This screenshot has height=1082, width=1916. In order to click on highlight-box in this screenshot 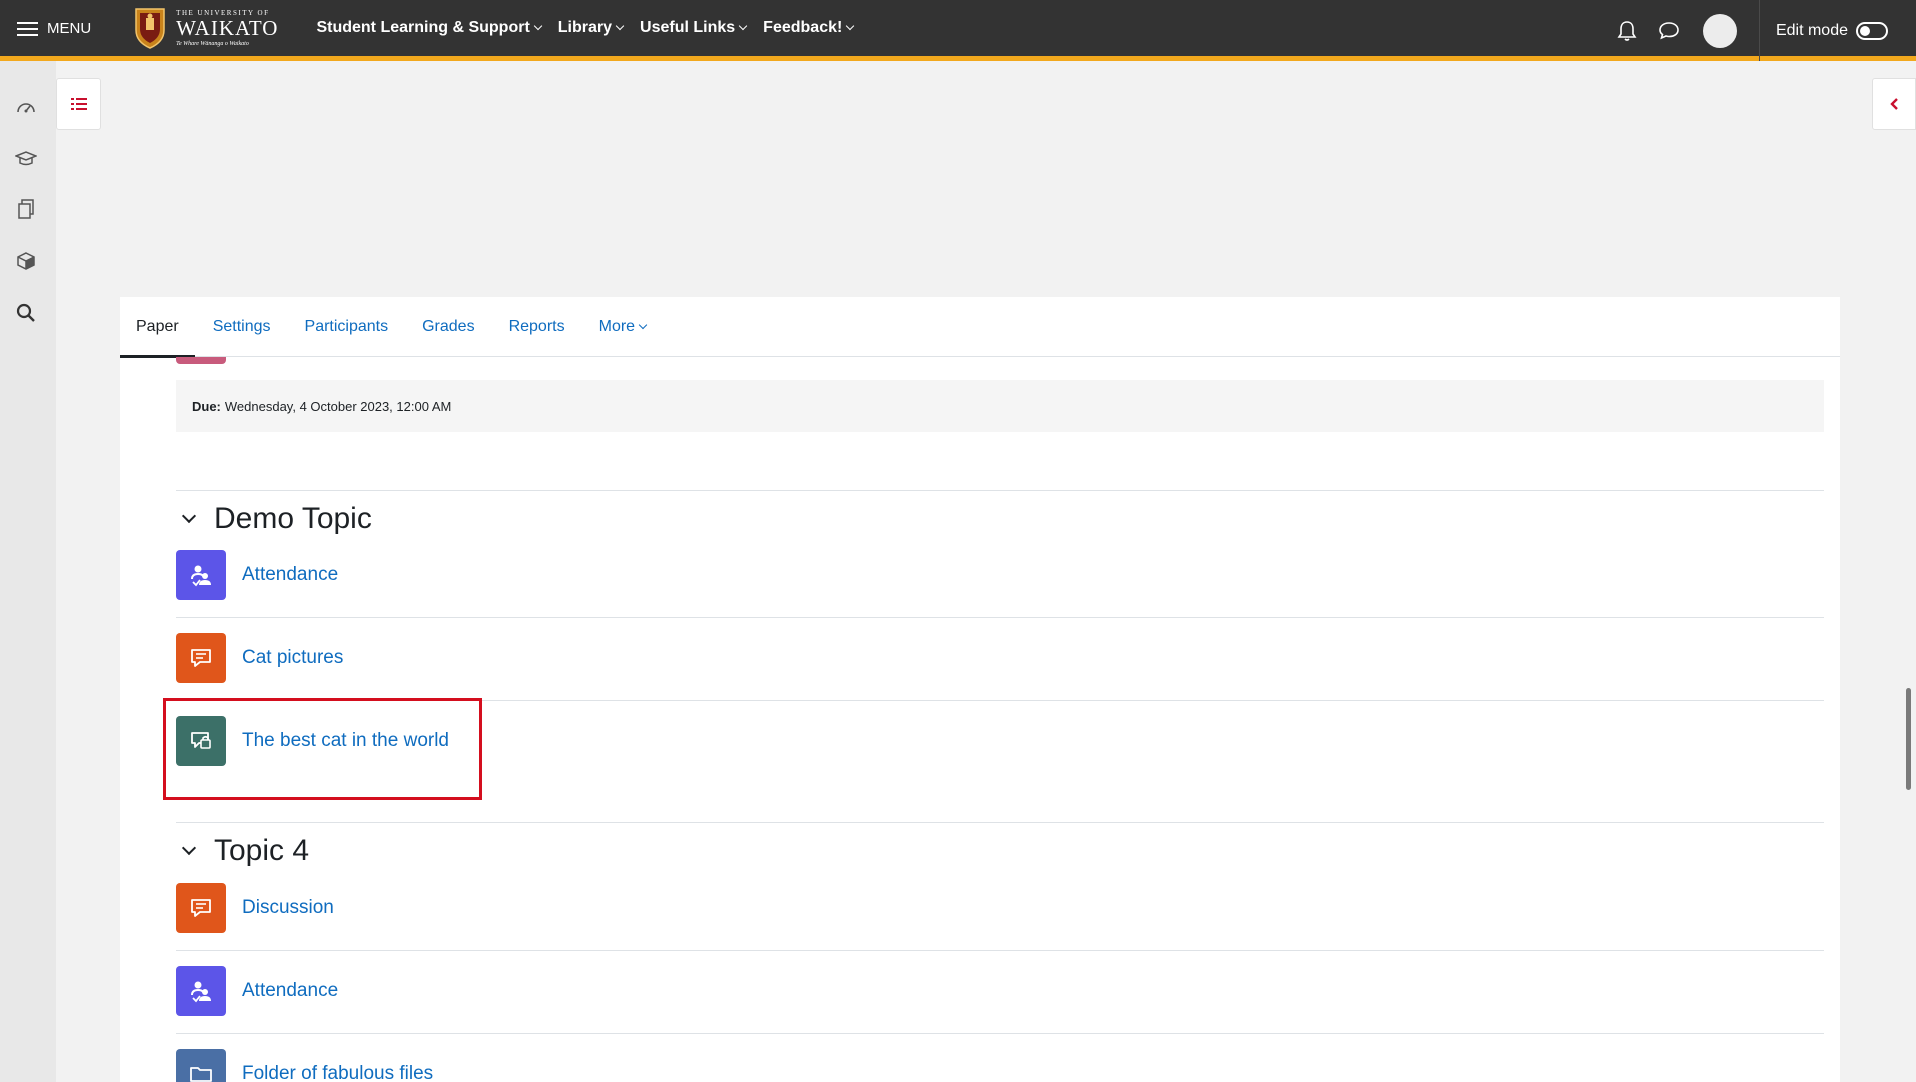, I will do `click(322, 749)`.